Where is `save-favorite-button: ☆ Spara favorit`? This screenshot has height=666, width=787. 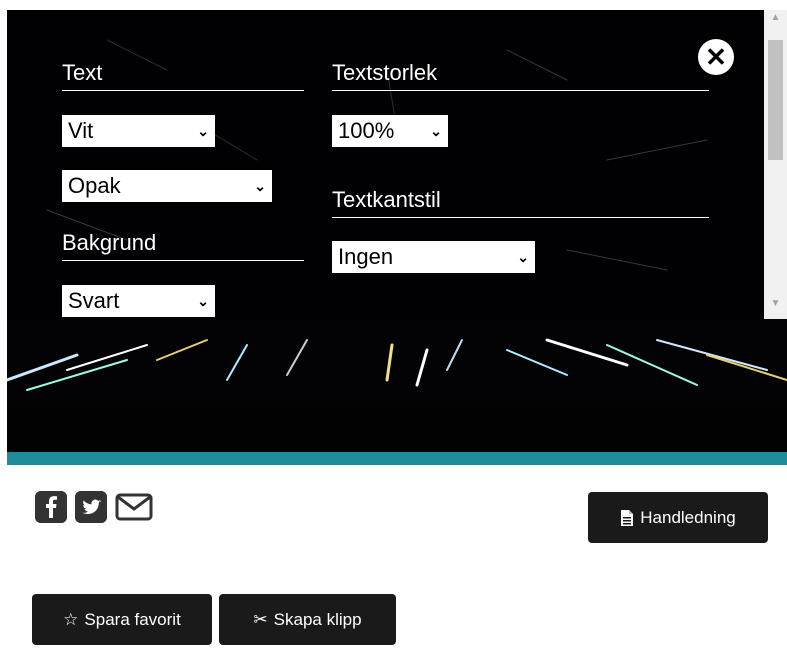 save-favorite-button: ☆ Spara favorit is located at coordinates (122, 619).